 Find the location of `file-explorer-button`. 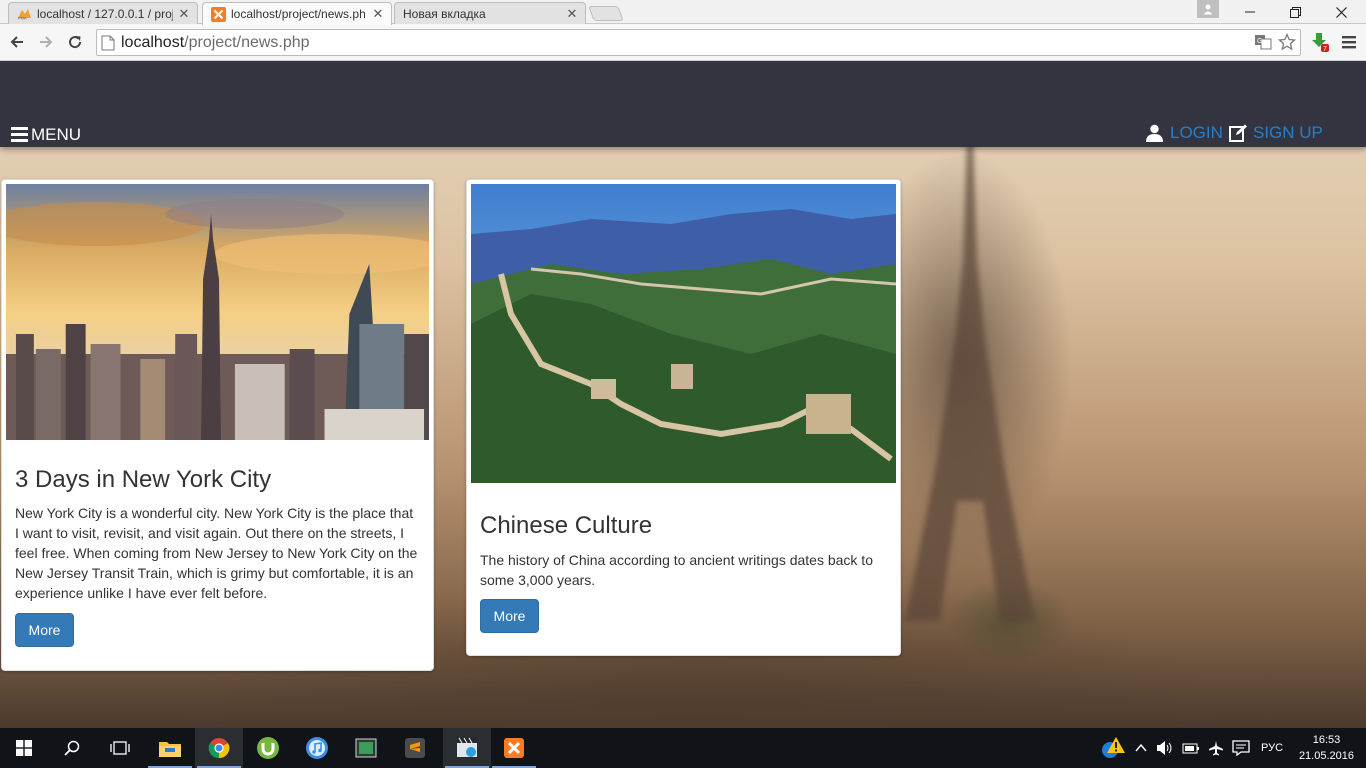

file-explorer-button is located at coordinates (170, 748).